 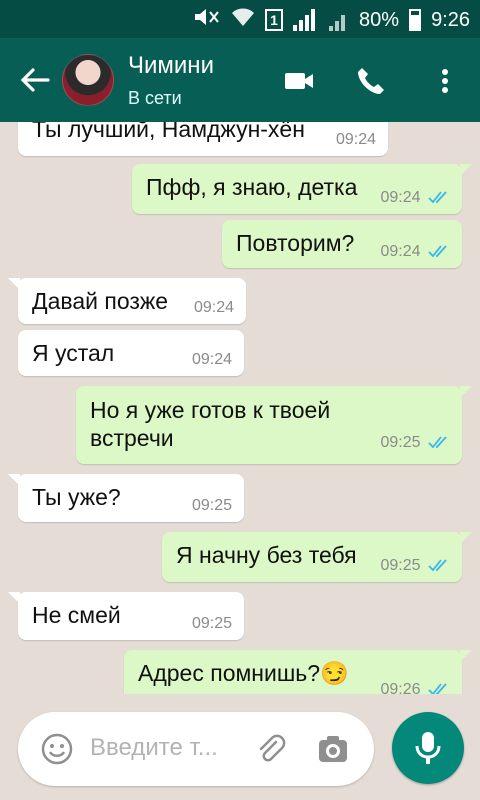 I want to click on message-time-wrap: 09:26, so click(x=416, y=687).